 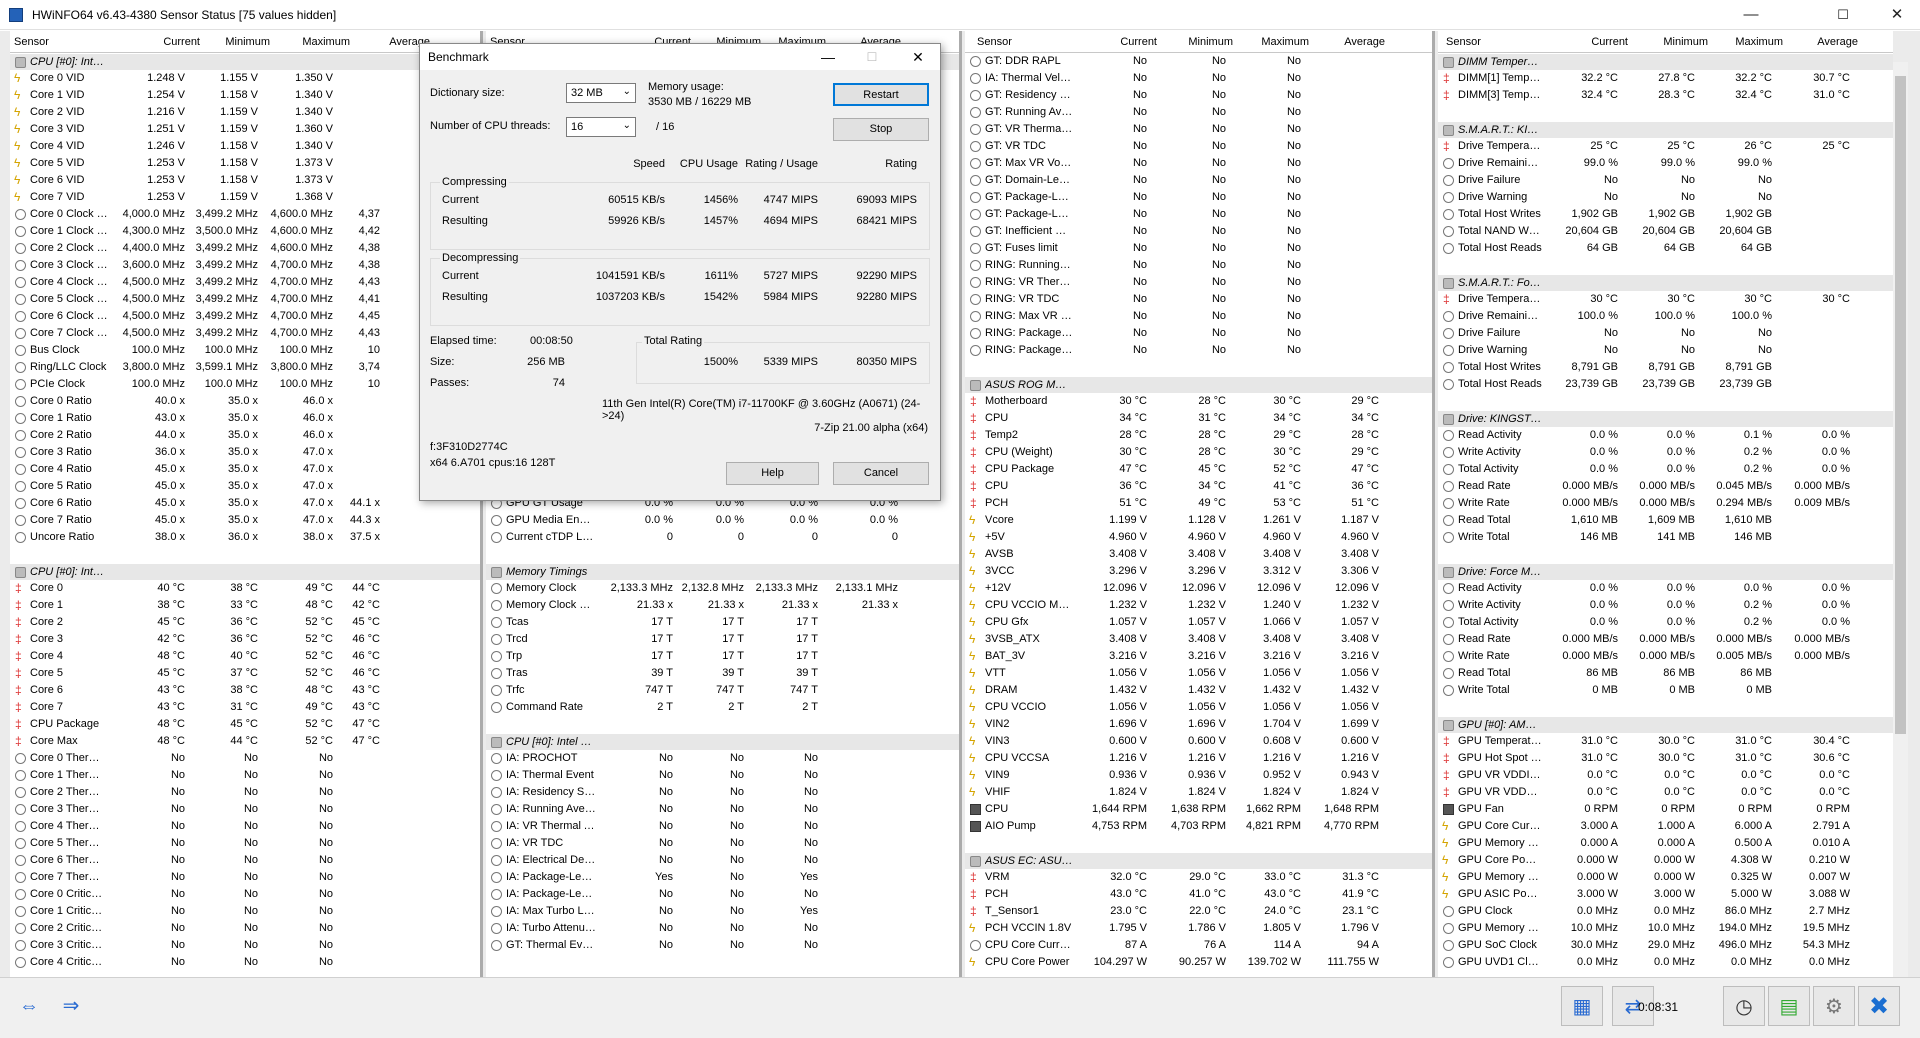 What do you see at coordinates (245, 656) in the screenshot?
I see `sensor-row: ‡ Core 4 48 °C 40 °C 52 °C 46 °C` at bounding box center [245, 656].